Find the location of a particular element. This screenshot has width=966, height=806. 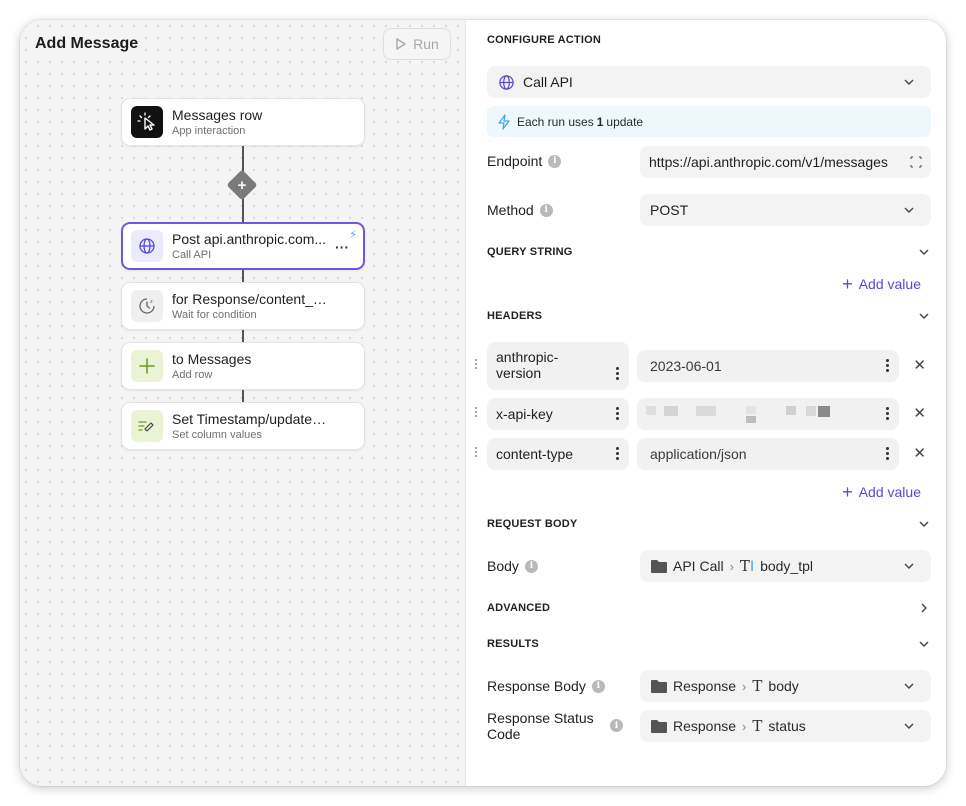

body-select: API Call › TI body_tpl is located at coordinates (785, 566).